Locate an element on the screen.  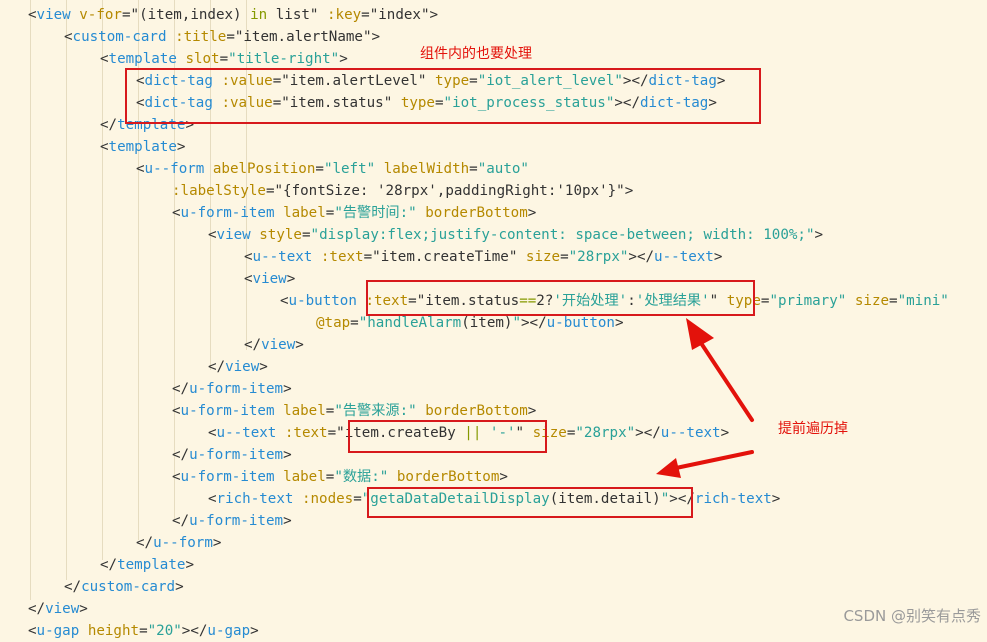
code-token: "20" is located at coordinates (164, 631).